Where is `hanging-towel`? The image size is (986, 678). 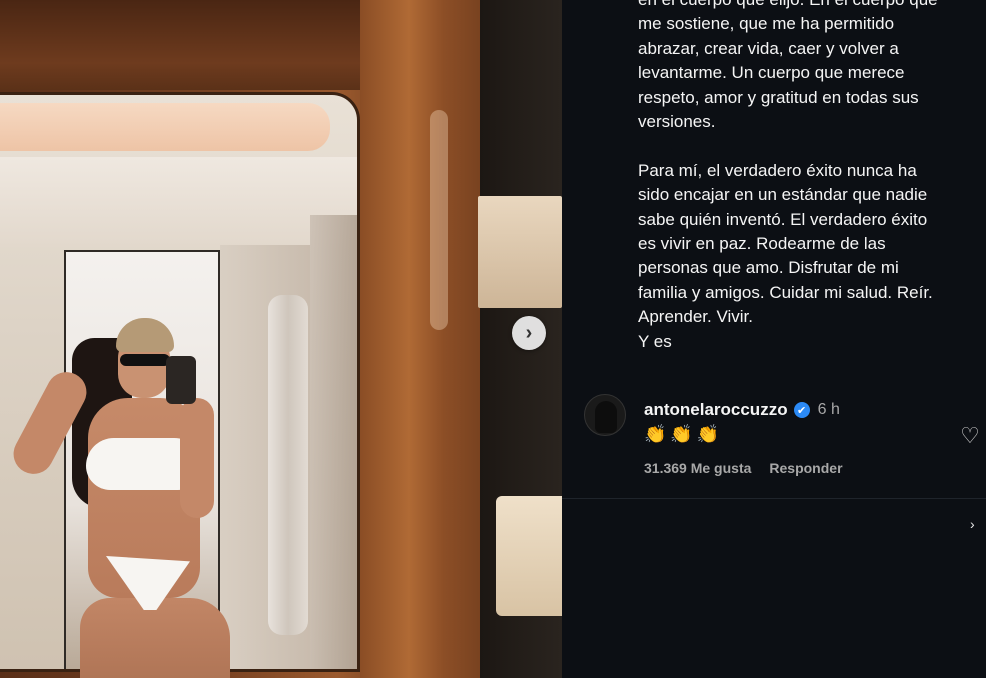 hanging-towel is located at coordinates (288, 465).